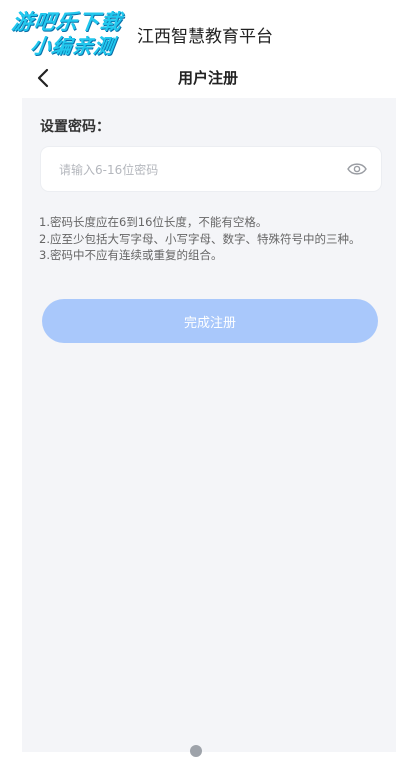  Describe the element at coordinates (194, 170) in the screenshot. I see `password-input` at that location.